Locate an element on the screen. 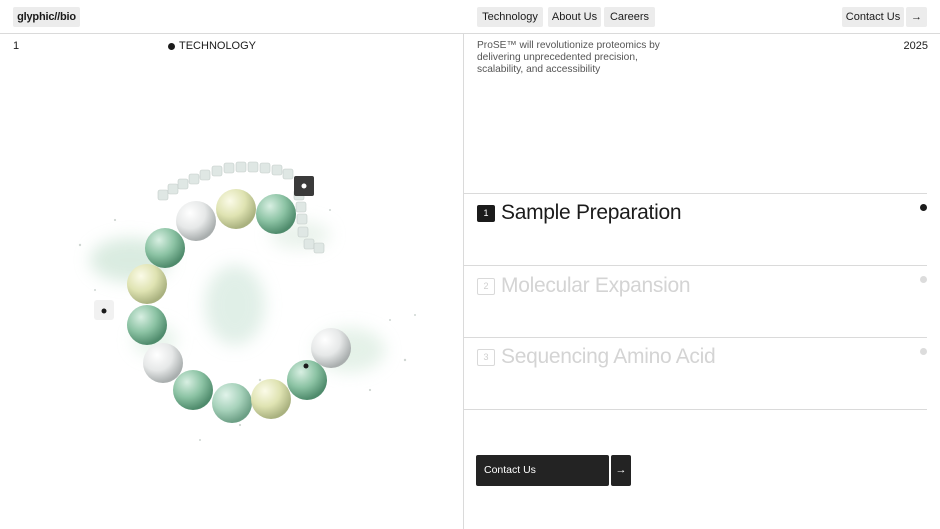  step-number: 3 is located at coordinates (486, 357).